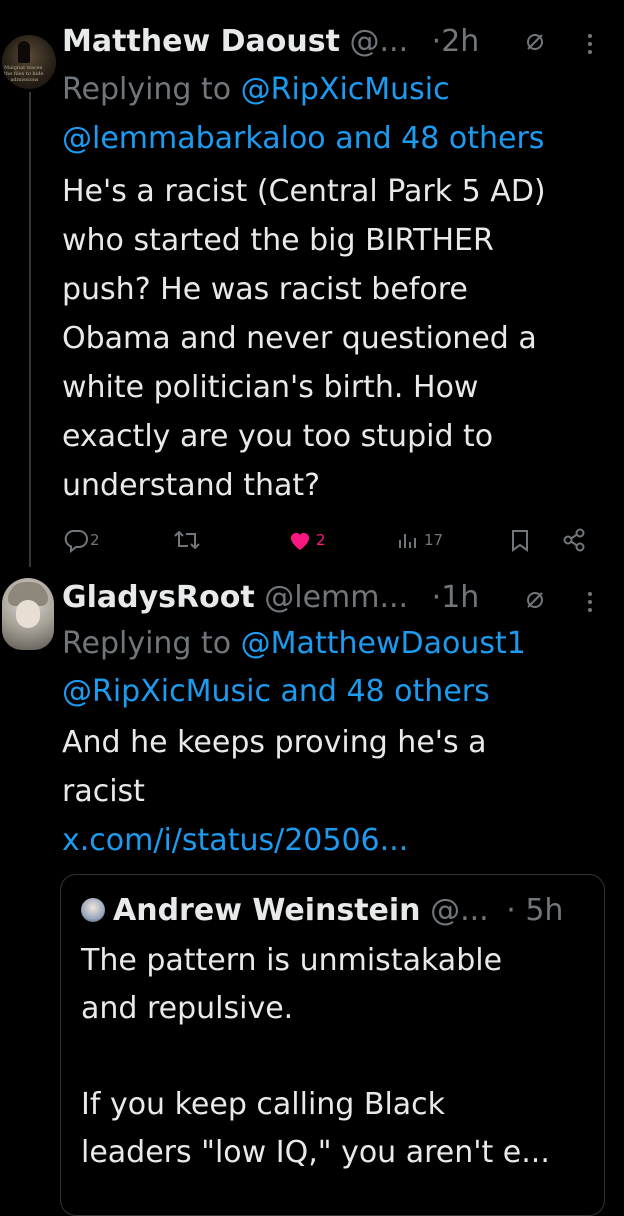 The height and width of the screenshot is (1216, 624). I want to click on views-icon, so click(407, 541).